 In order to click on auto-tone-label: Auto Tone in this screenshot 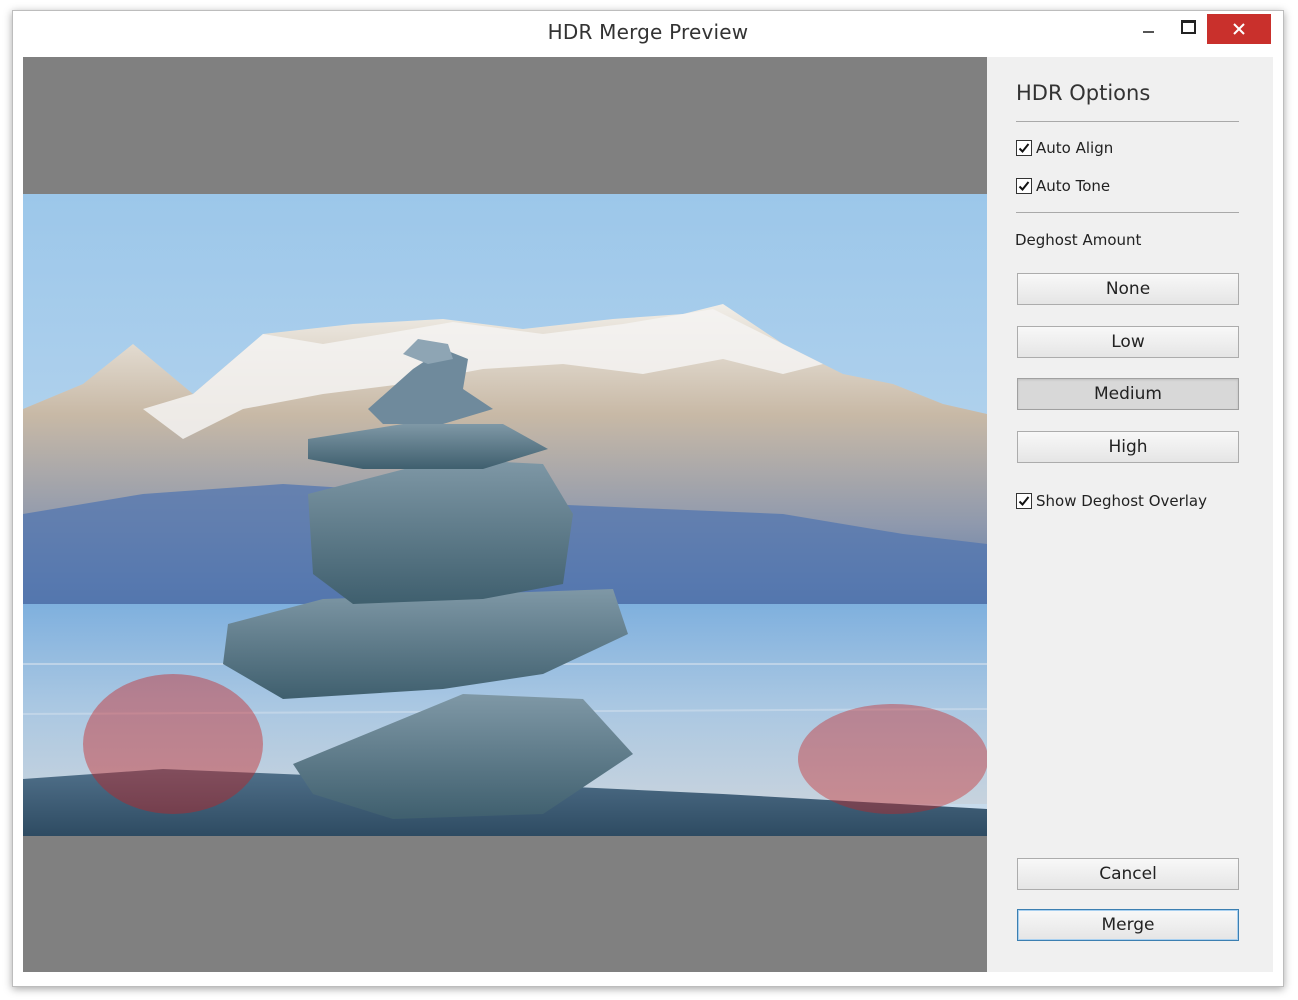, I will do `click(1073, 186)`.